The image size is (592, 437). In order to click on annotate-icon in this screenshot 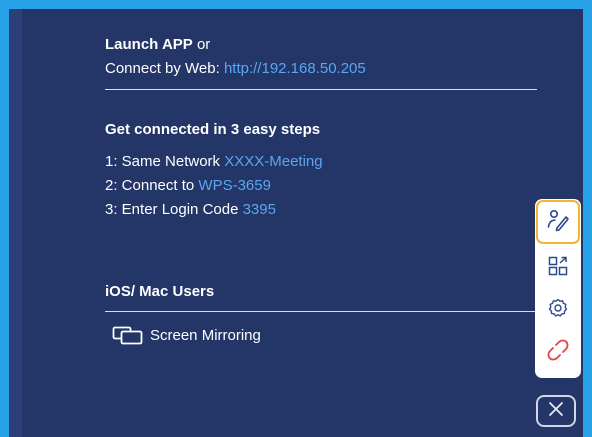, I will do `click(558, 222)`.